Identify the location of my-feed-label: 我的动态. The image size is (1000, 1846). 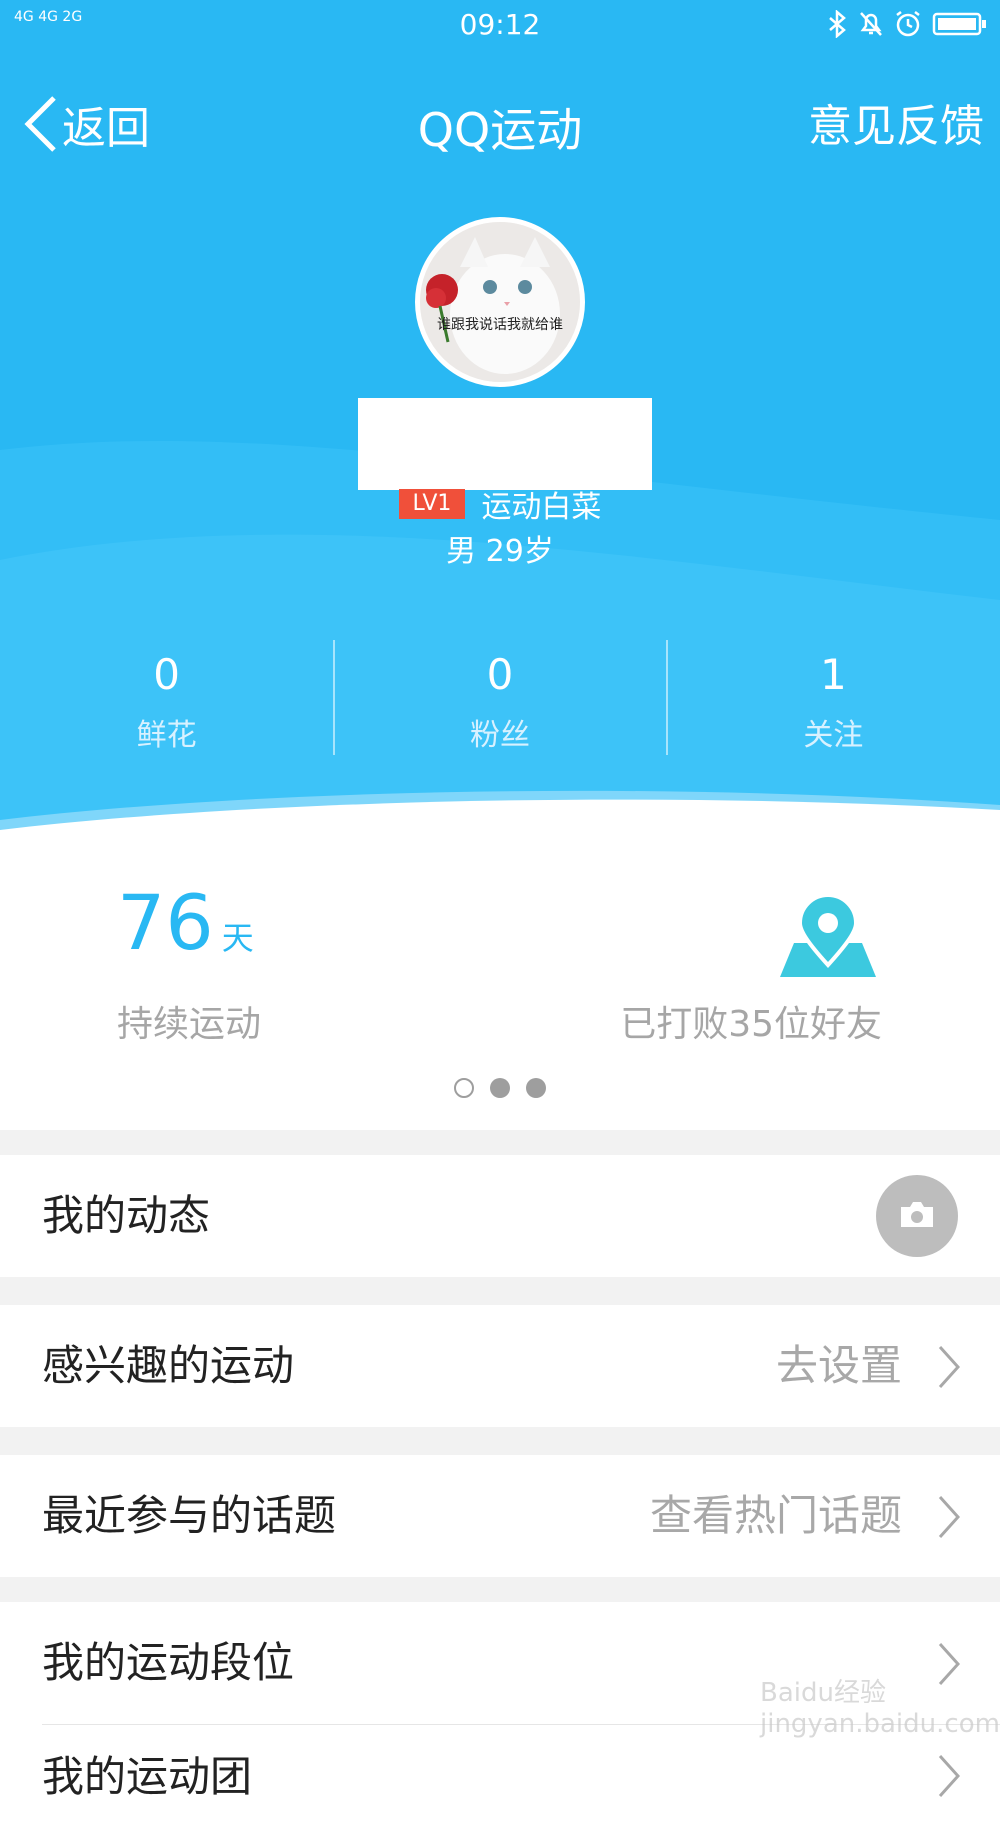
(126, 1215).